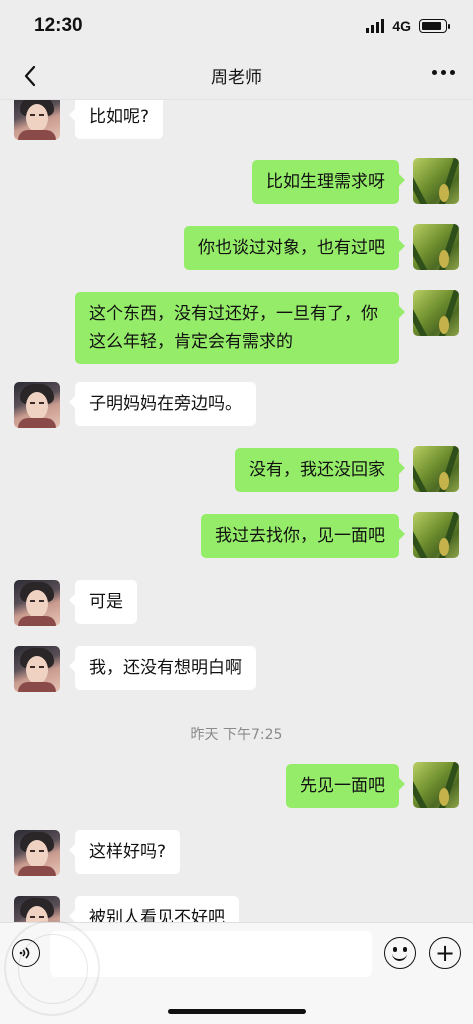 This screenshot has width=473, height=1024. Describe the element at coordinates (401, 26) in the screenshot. I see `network-type: 4G` at that location.